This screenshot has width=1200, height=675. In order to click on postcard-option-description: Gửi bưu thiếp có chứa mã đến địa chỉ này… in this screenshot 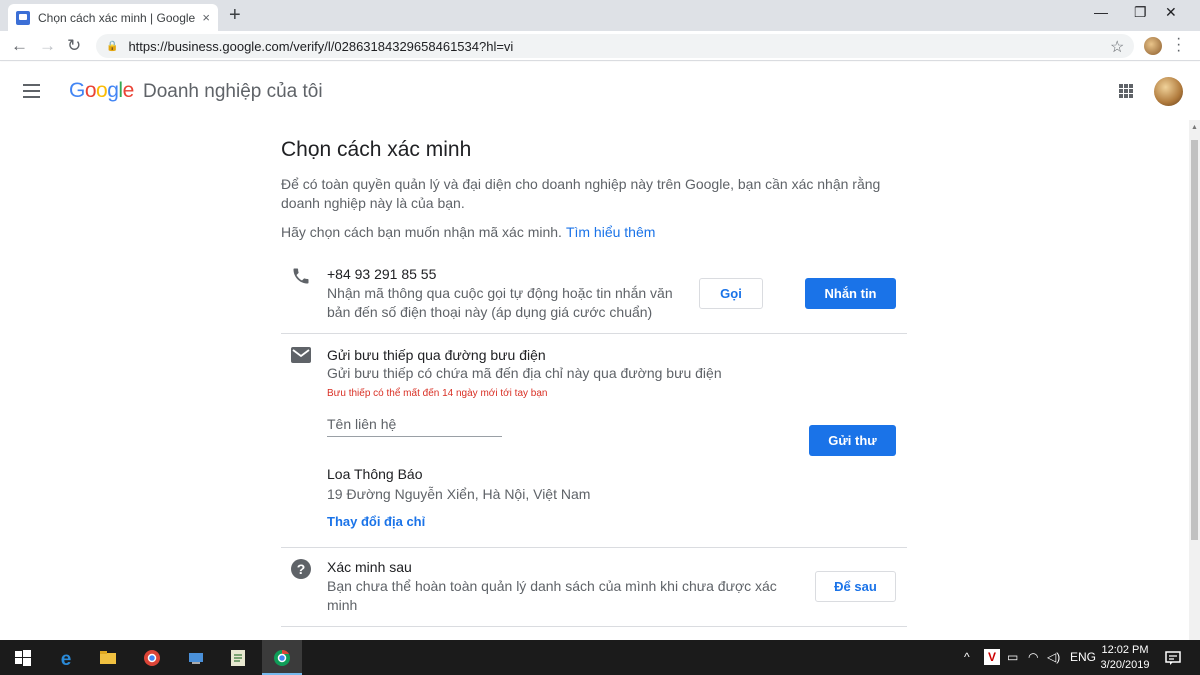, I will do `click(524, 373)`.